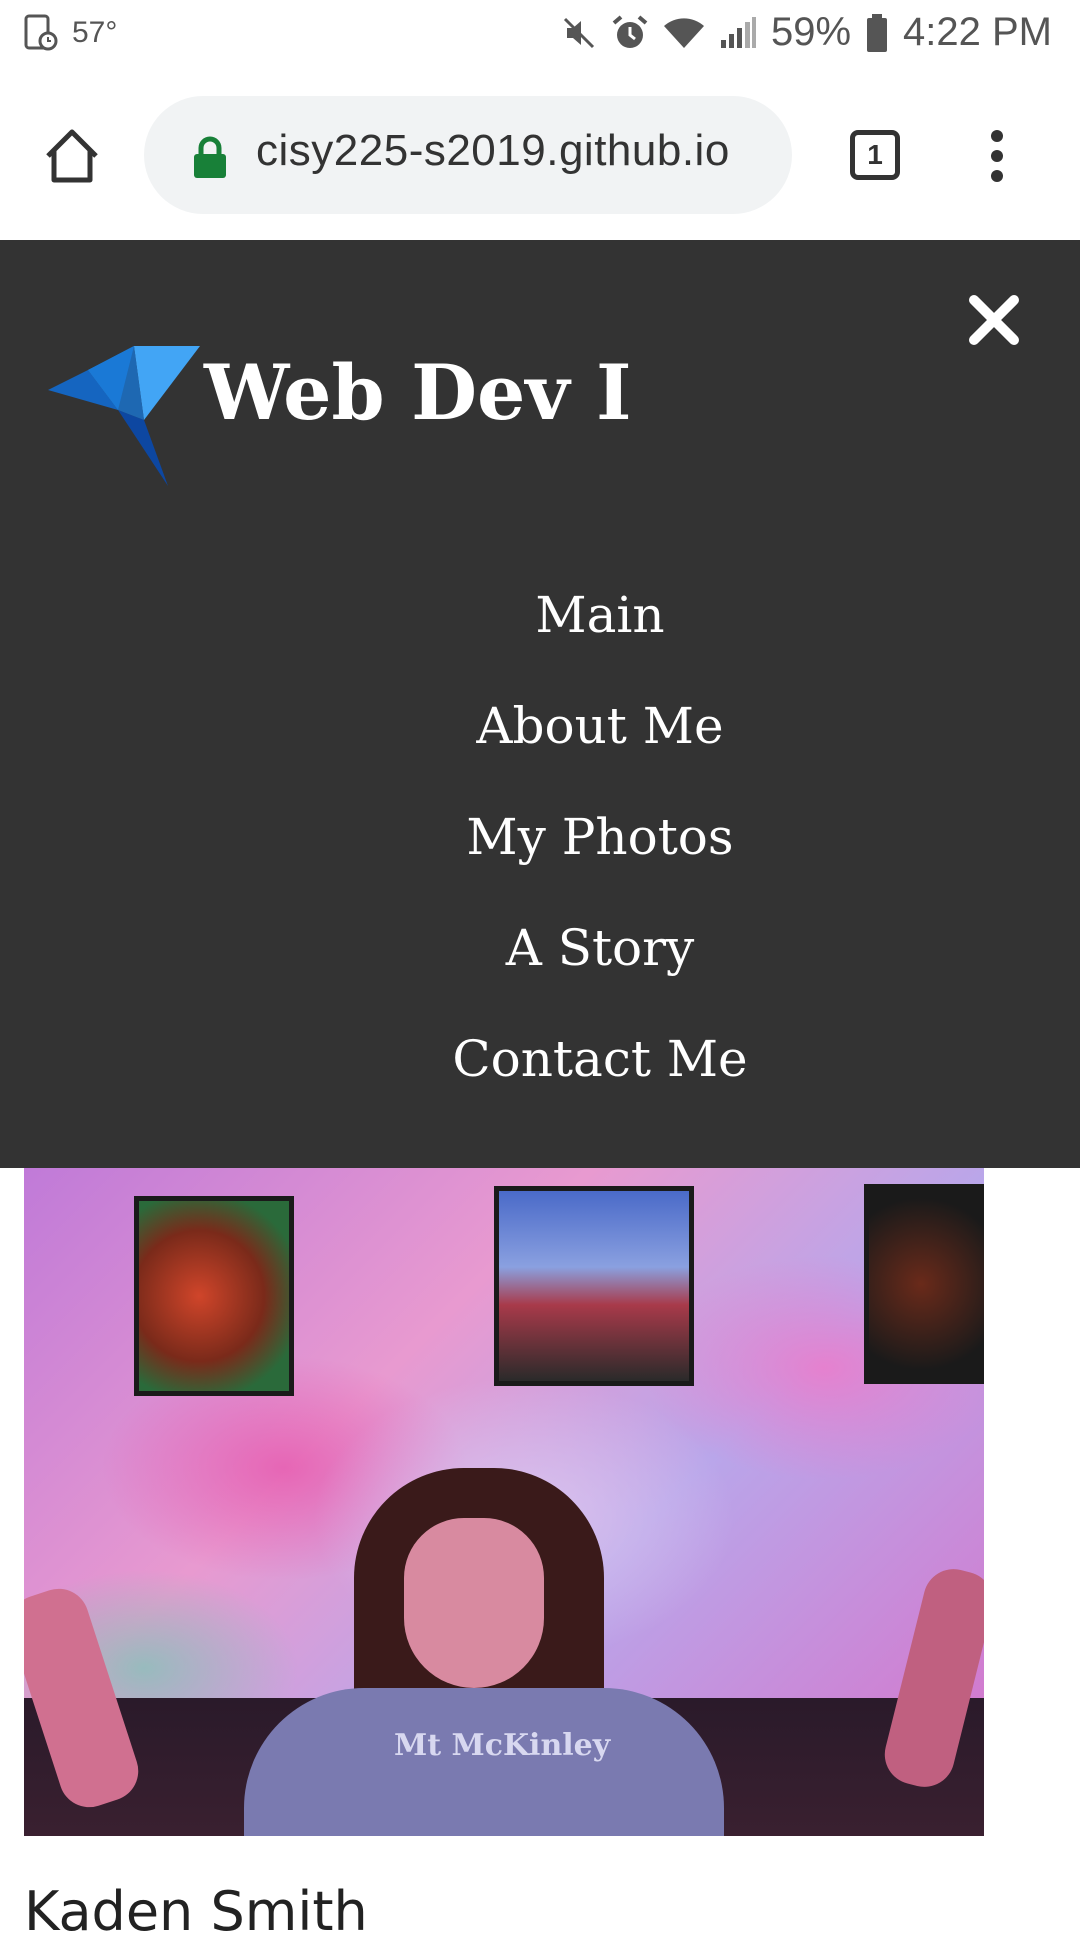 The height and width of the screenshot is (1943, 1080). Describe the element at coordinates (630, 31) in the screenshot. I see `alarm-icon` at that location.